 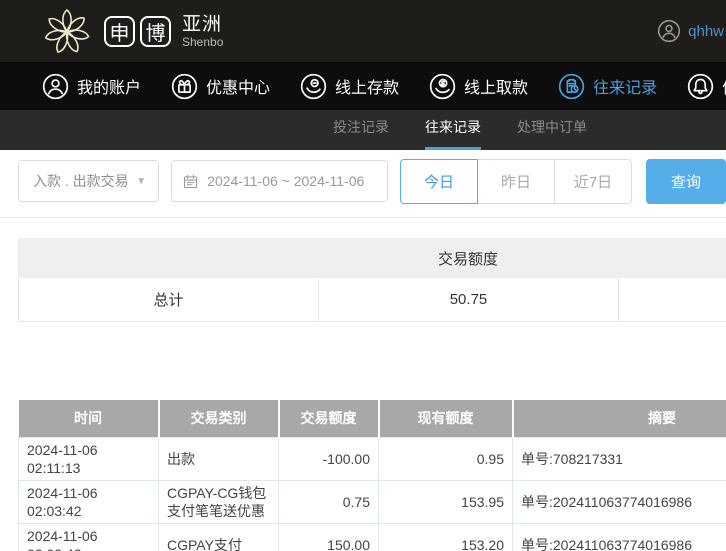 I want to click on cell-amount: 150.00, so click(x=328, y=537).